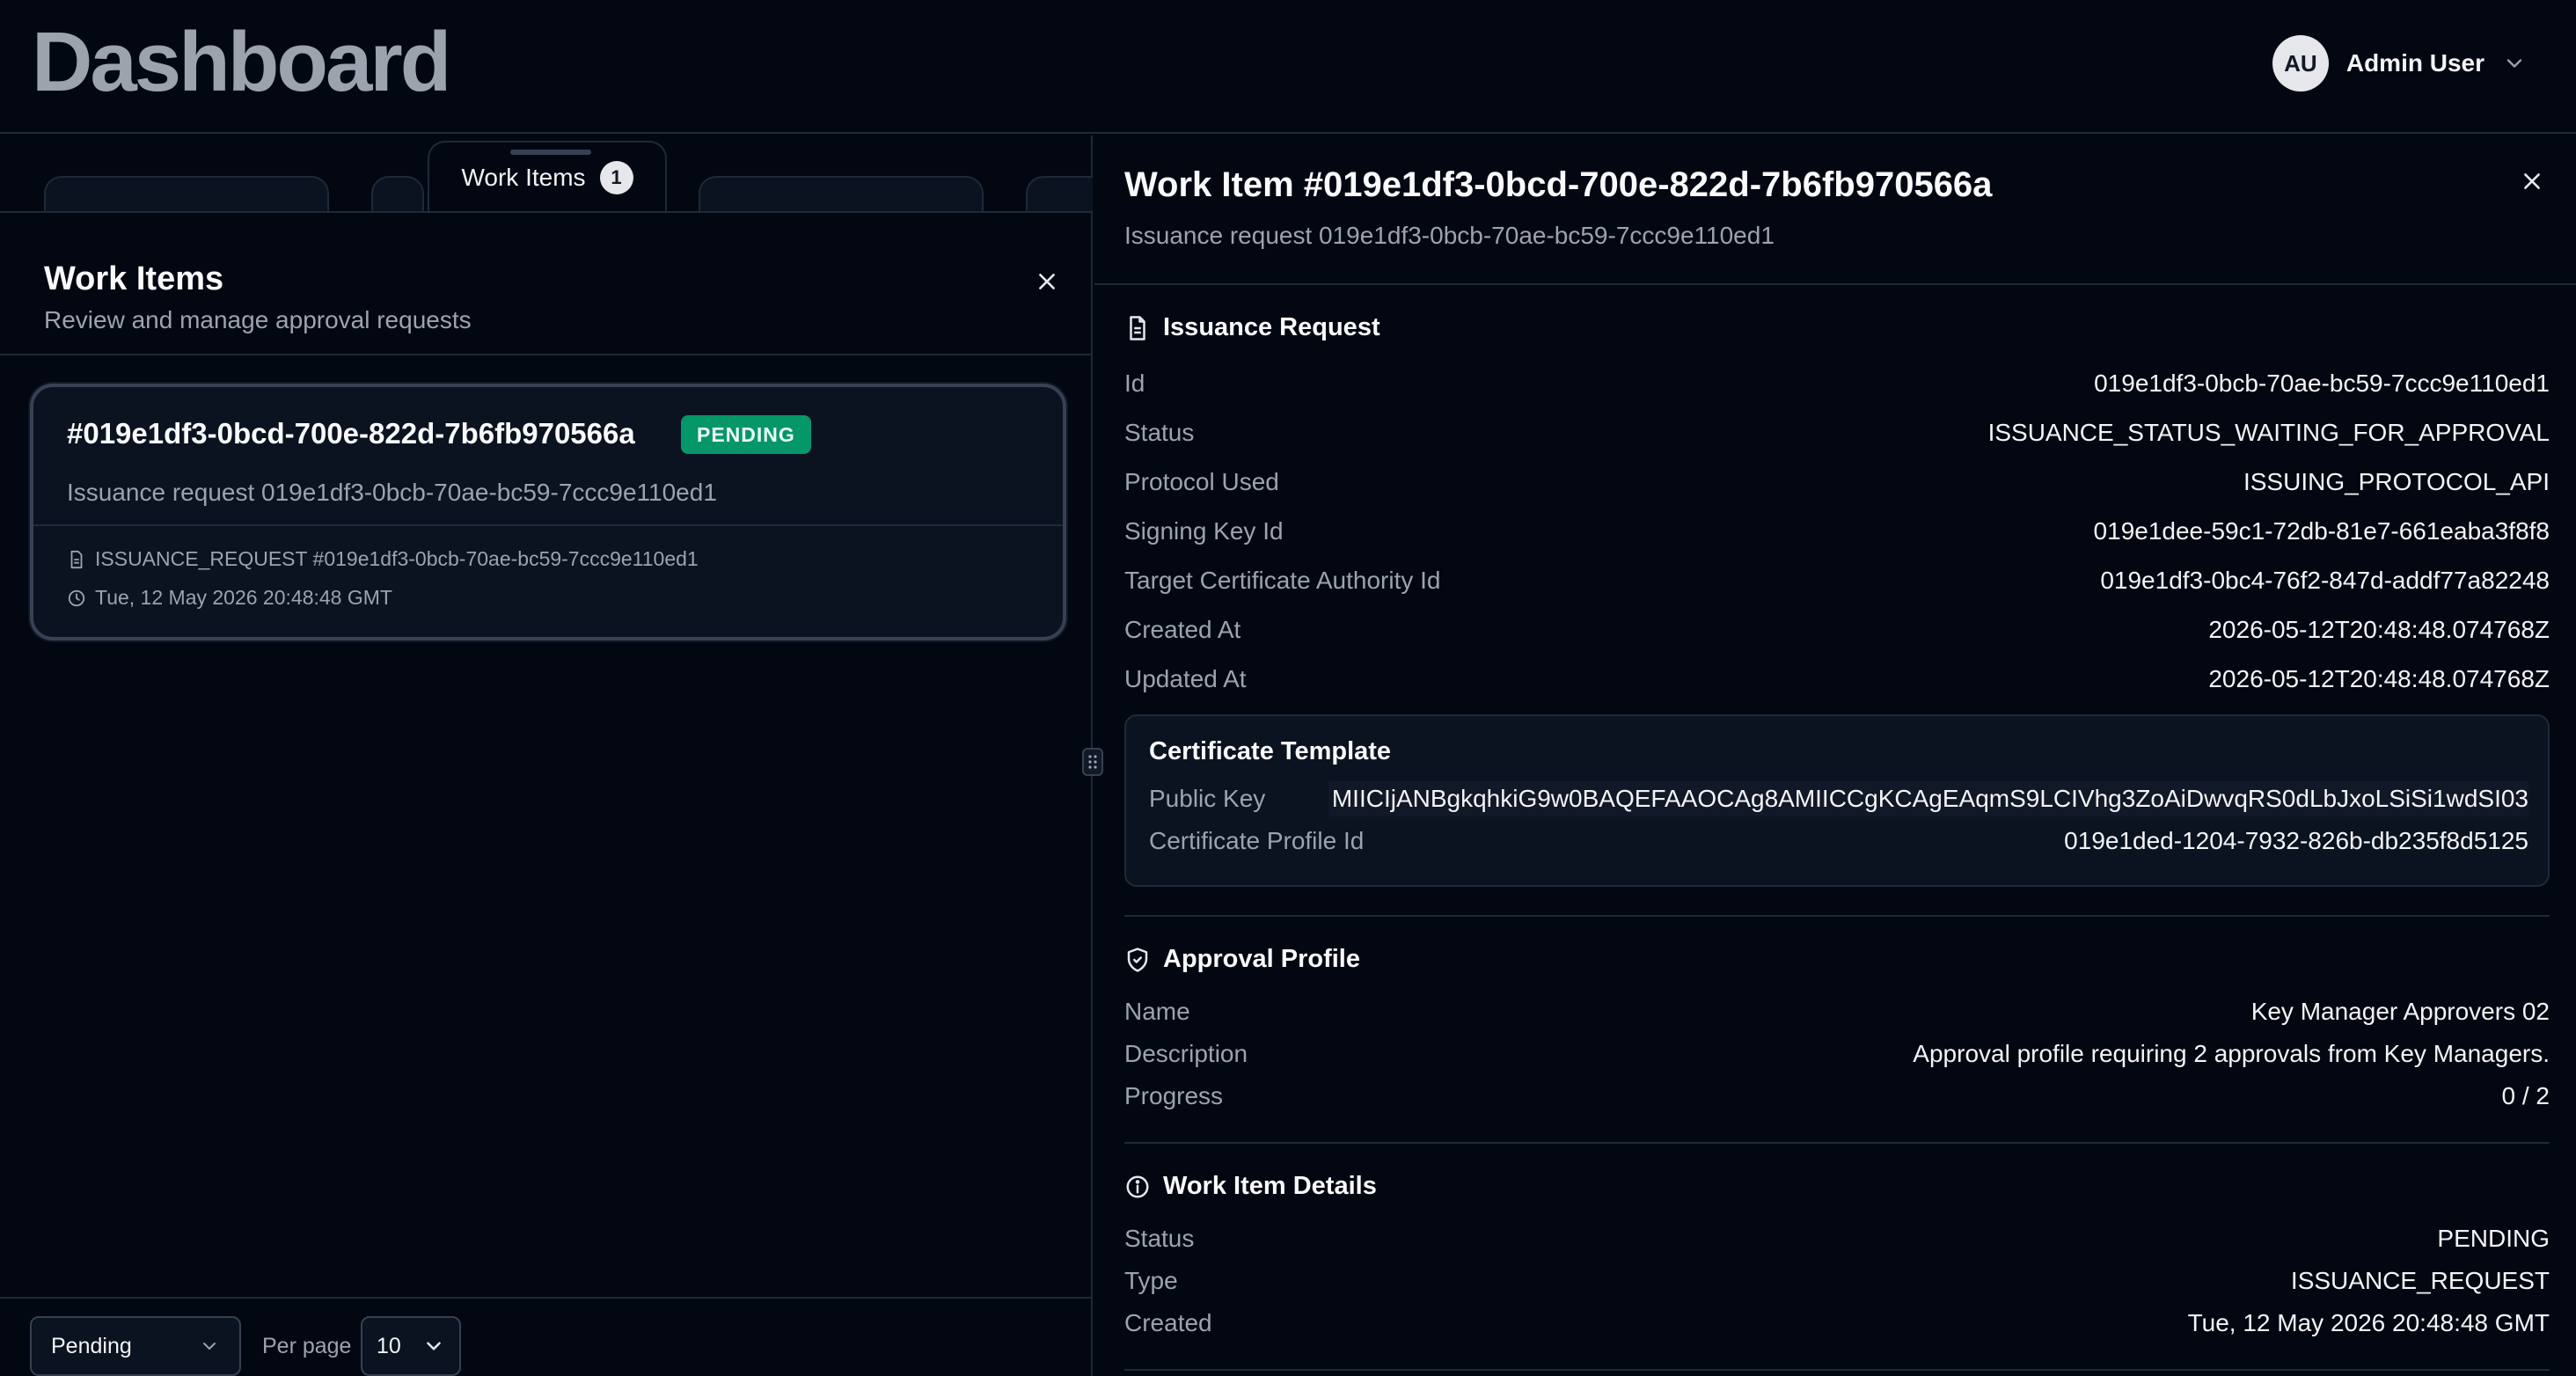  Describe the element at coordinates (351, 433) in the screenshot. I see `card-title: #019e1df3-0bcd-700e-822d-7b6fb970566a` at that location.